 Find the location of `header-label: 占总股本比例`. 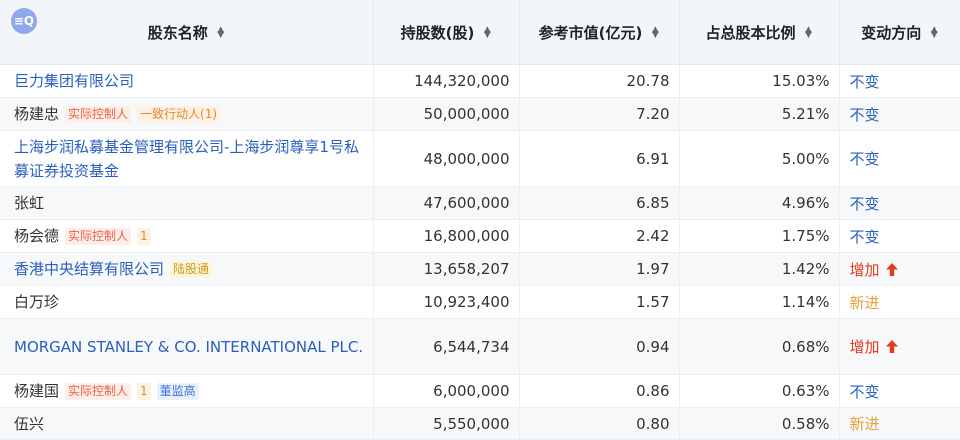

header-label: 占总股本比例 is located at coordinates (750, 32).